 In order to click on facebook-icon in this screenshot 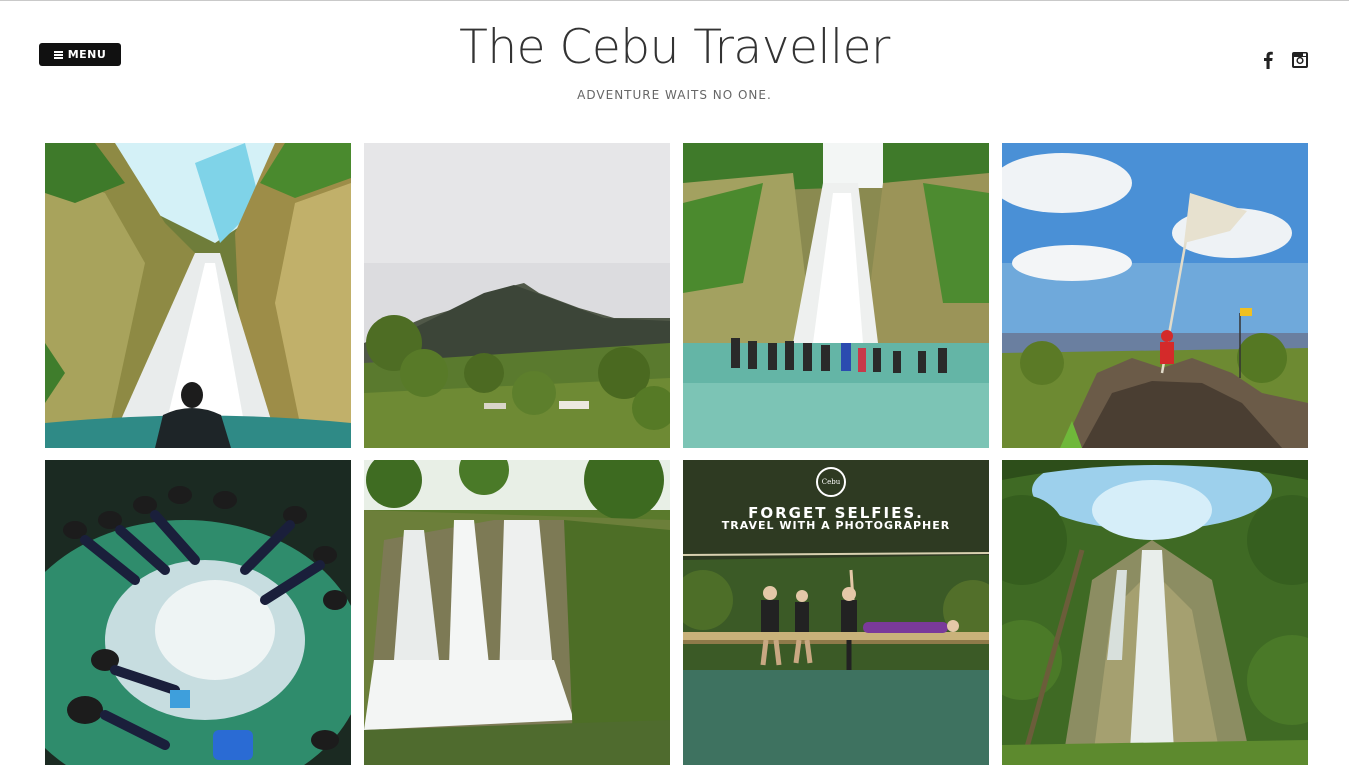, I will do `click(1268, 60)`.